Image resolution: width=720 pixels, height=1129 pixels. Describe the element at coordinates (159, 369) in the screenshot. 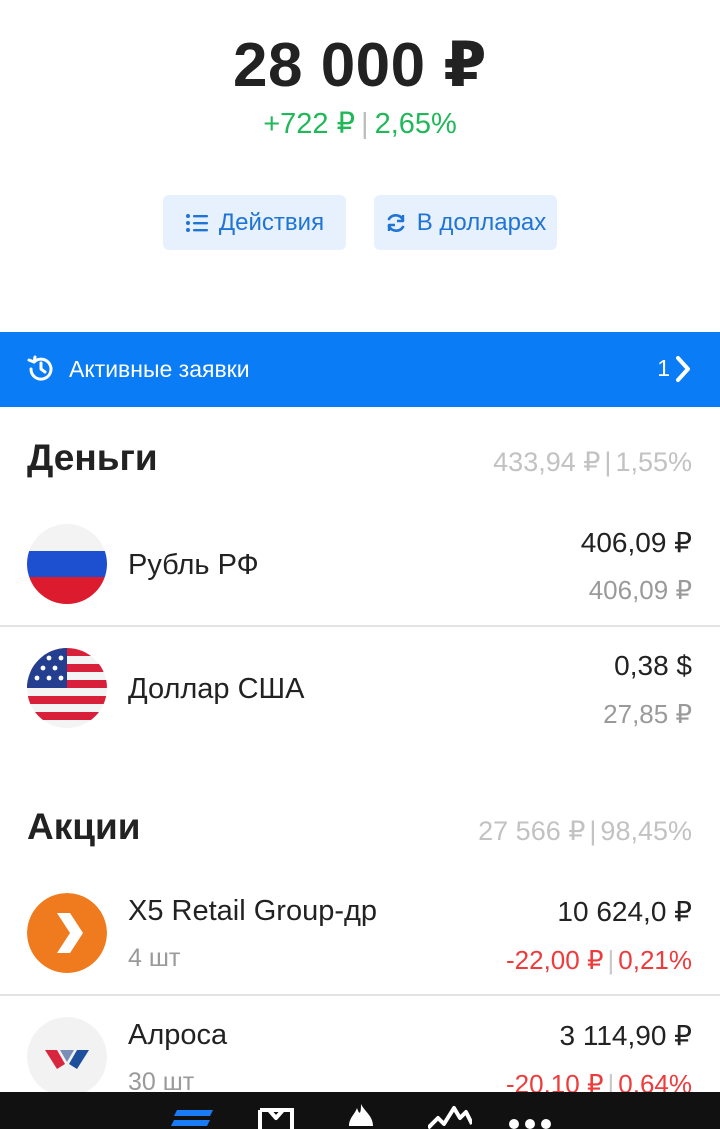

I see `active-orders-label: Активные заявки` at that location.